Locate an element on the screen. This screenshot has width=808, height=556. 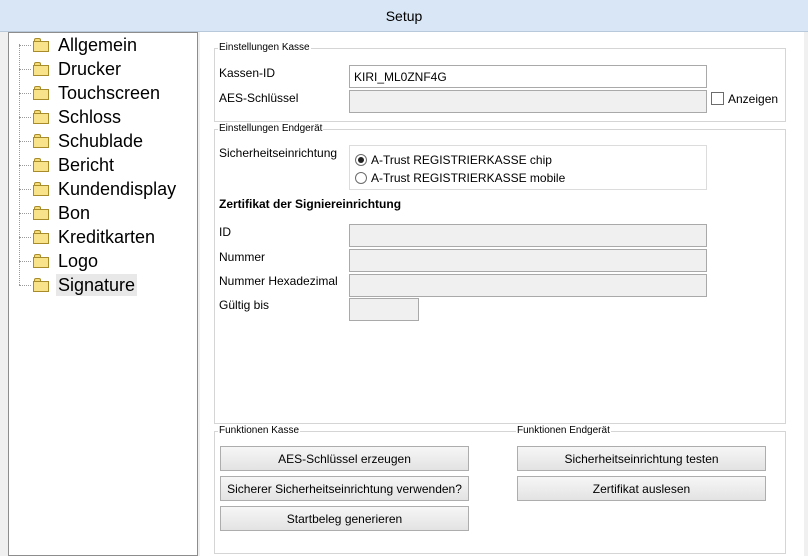
tree-item-label: Logo is located at coordinates (78, 261).